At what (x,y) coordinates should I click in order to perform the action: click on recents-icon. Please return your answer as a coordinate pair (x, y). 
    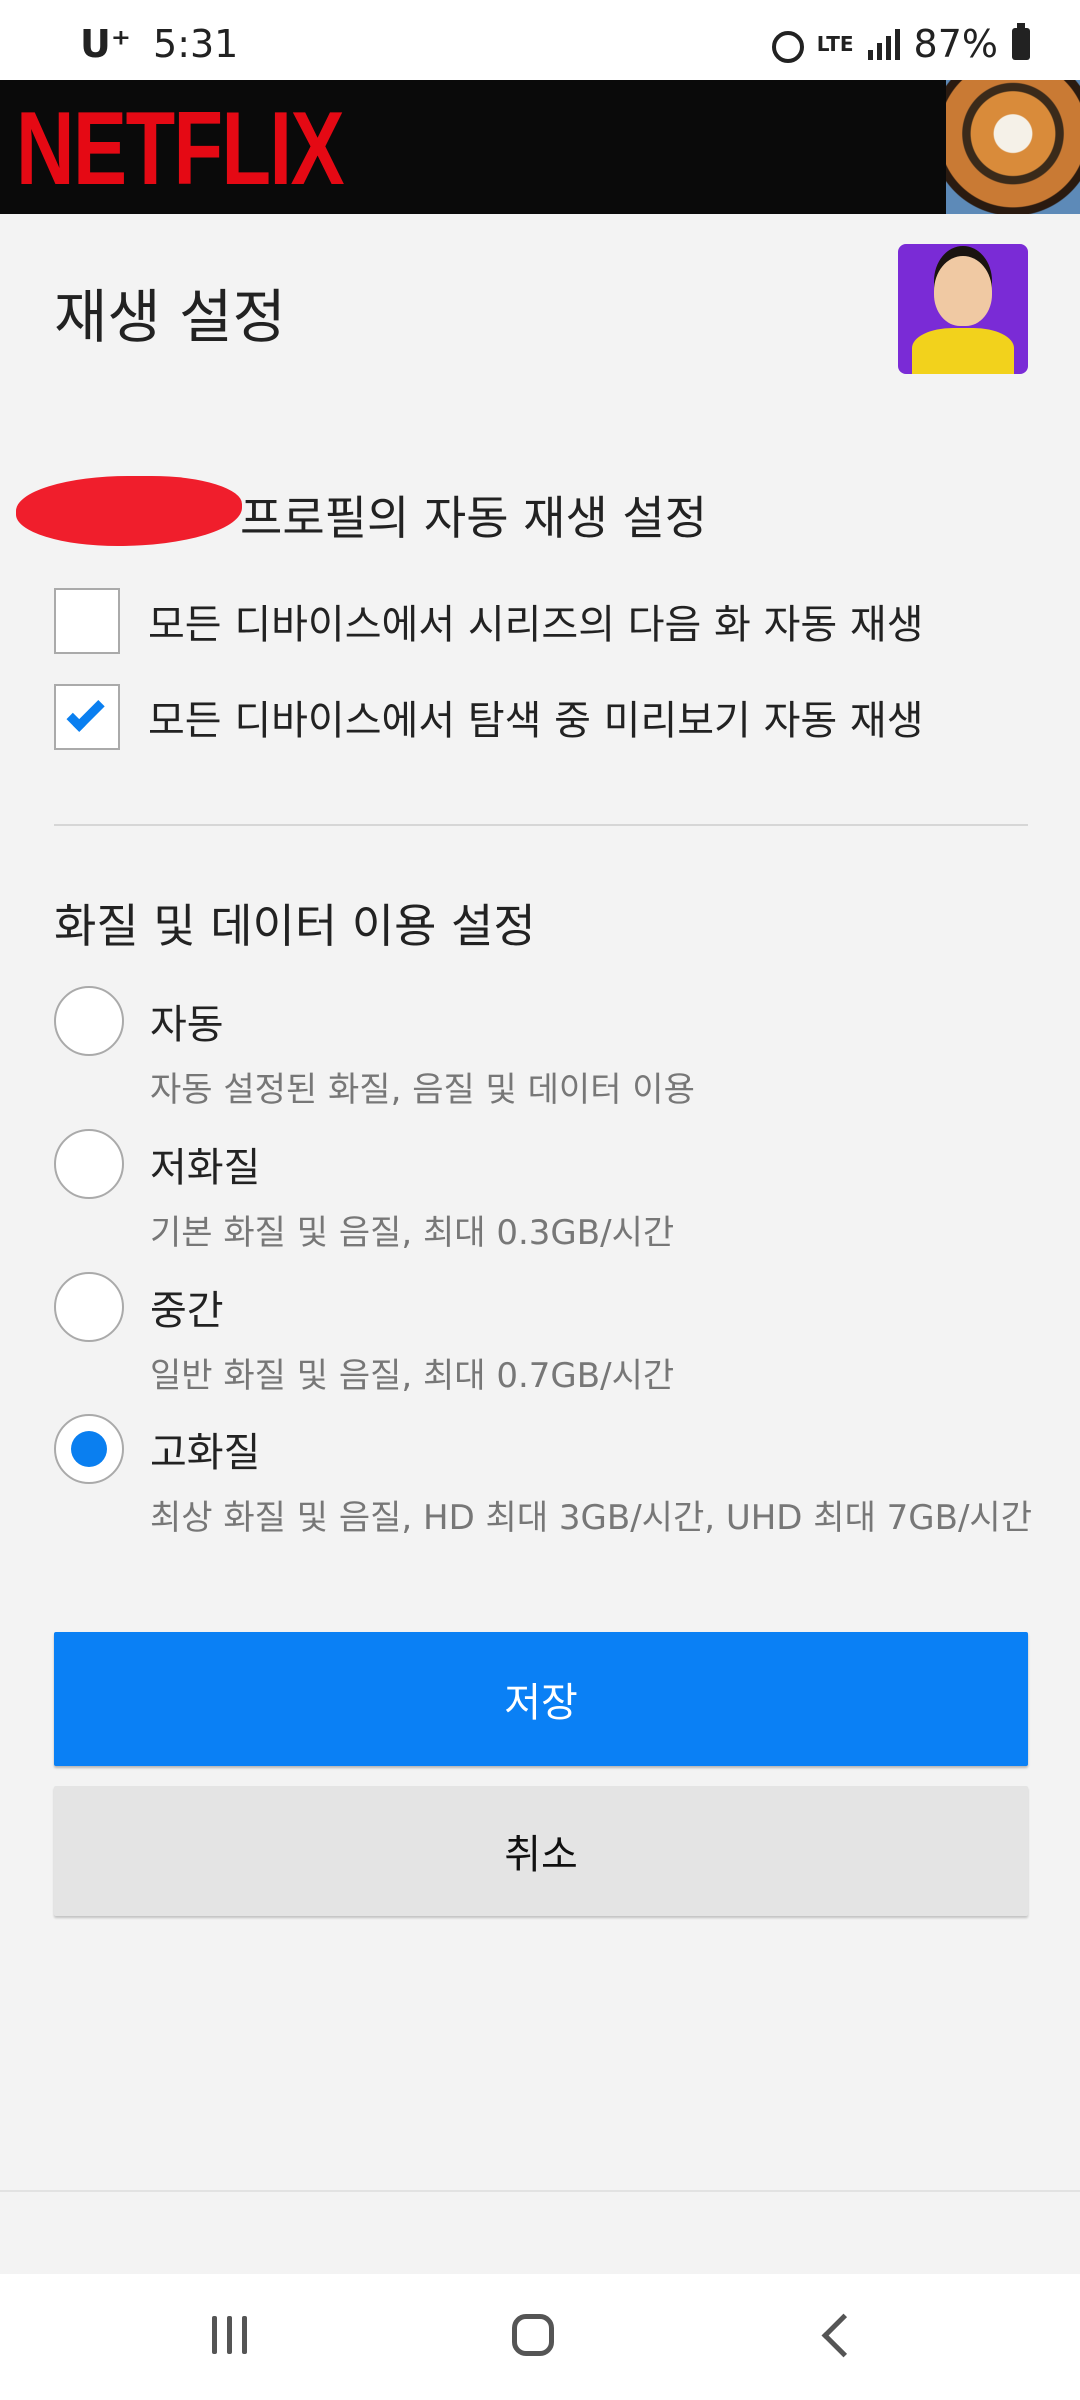
    Looking at the image, I should click on (232, 2336).